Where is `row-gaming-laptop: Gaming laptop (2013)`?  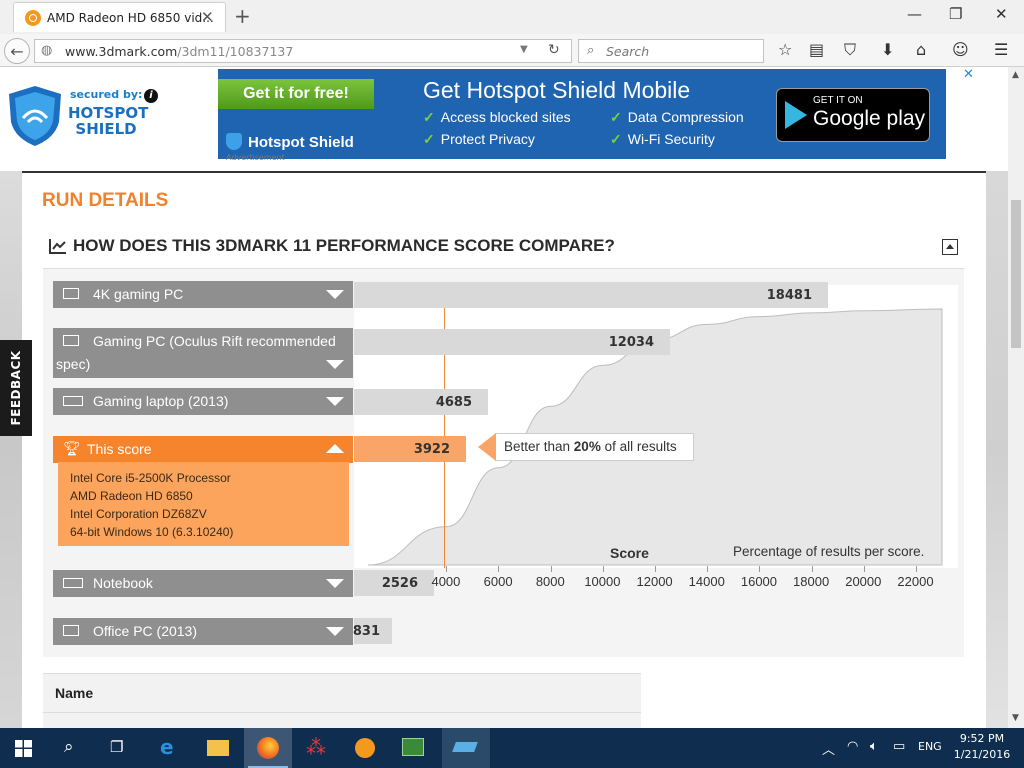 row-gaming-laptop: Gaming laptop (2013) is located at coordinates (203, 401).